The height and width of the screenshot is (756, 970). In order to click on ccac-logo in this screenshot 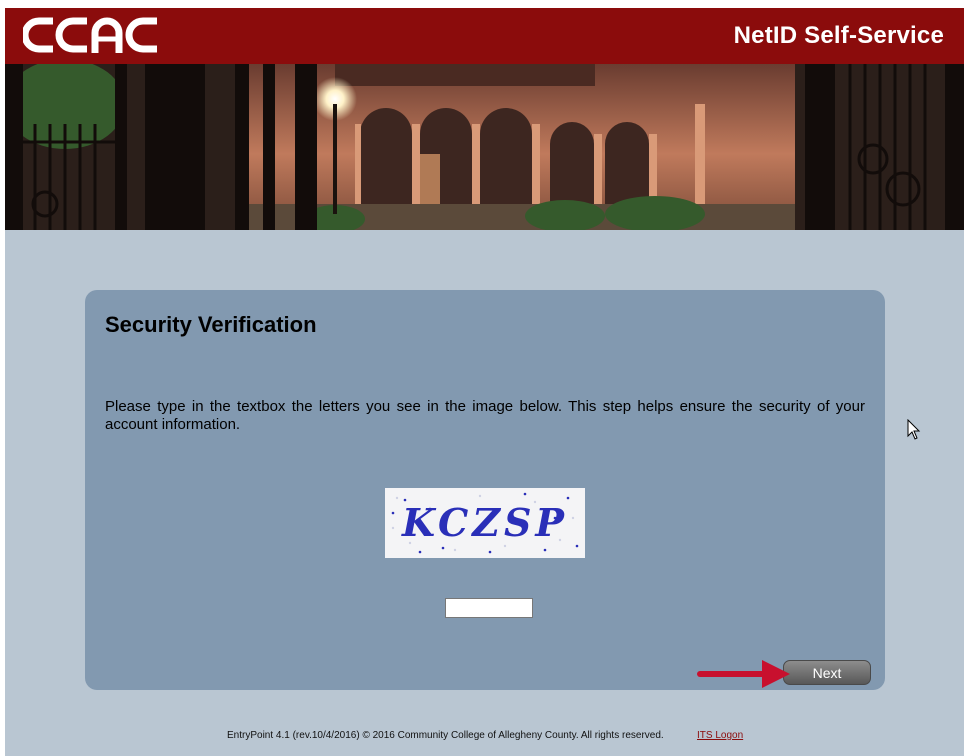, I will do `click(90, 35)`.